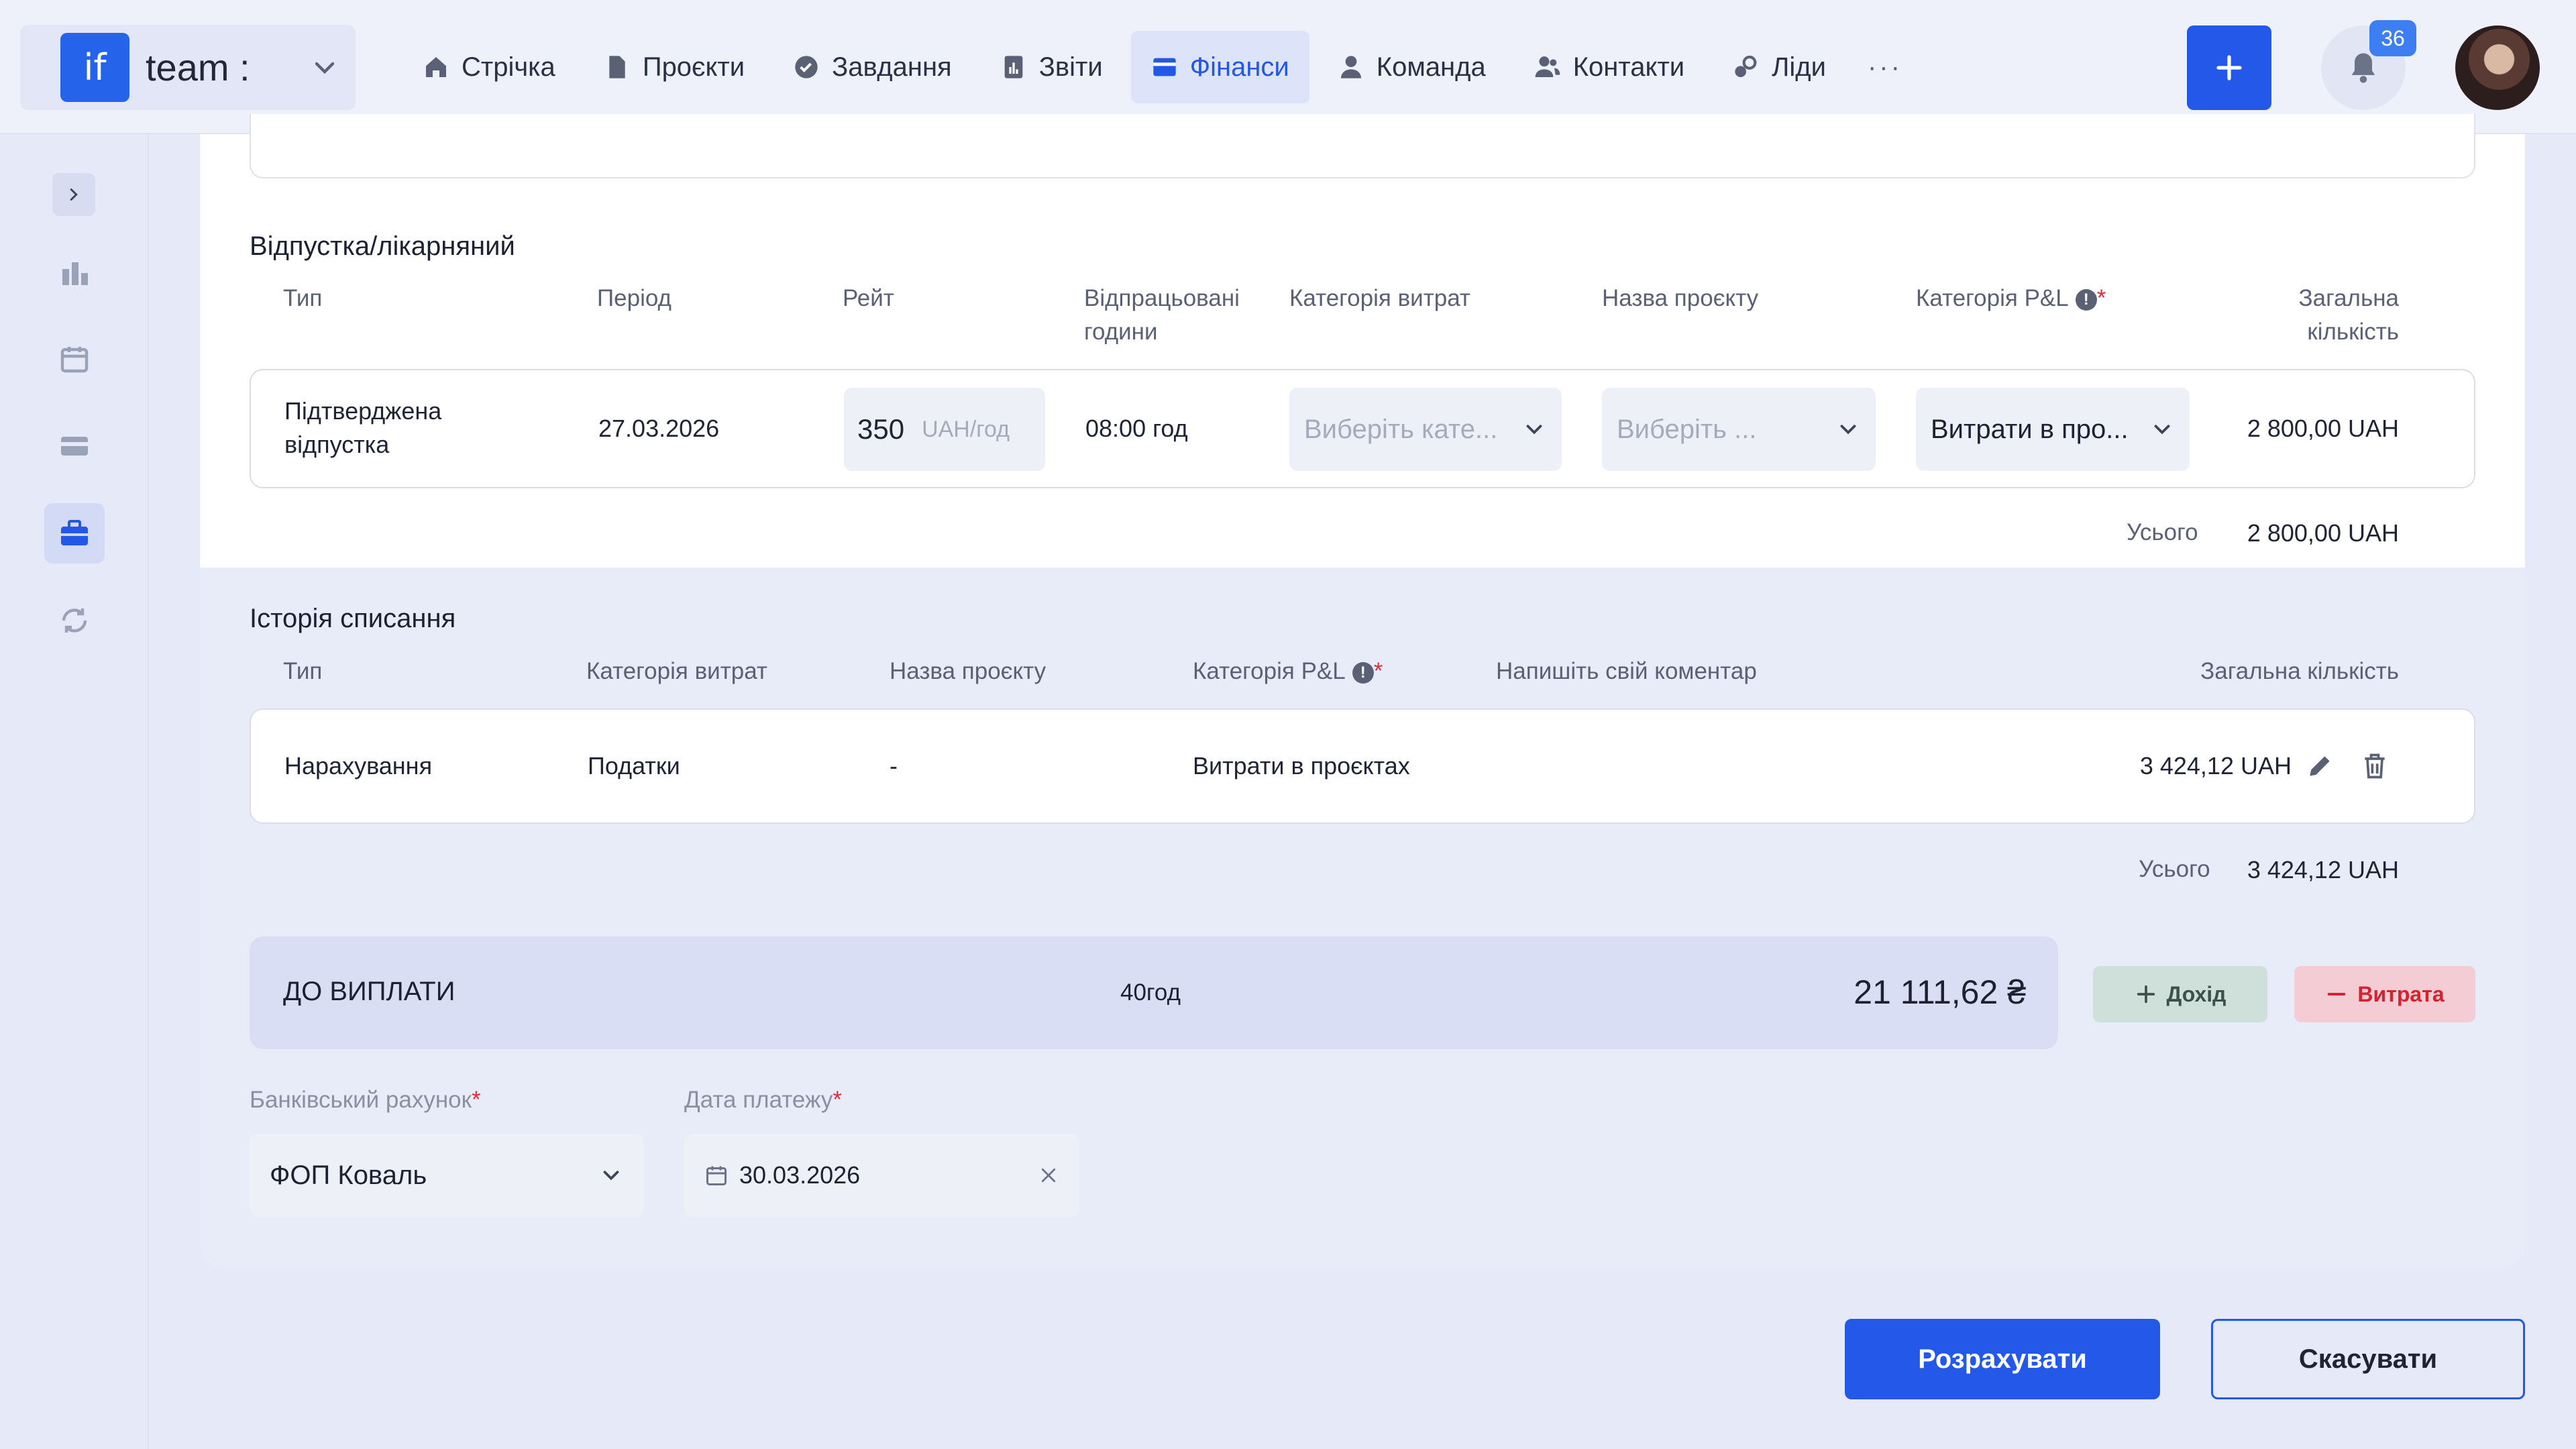  Describe the element at coordinates (2320, 315) in the screenshot. I see `col-total: Загальна кількість` at that location.